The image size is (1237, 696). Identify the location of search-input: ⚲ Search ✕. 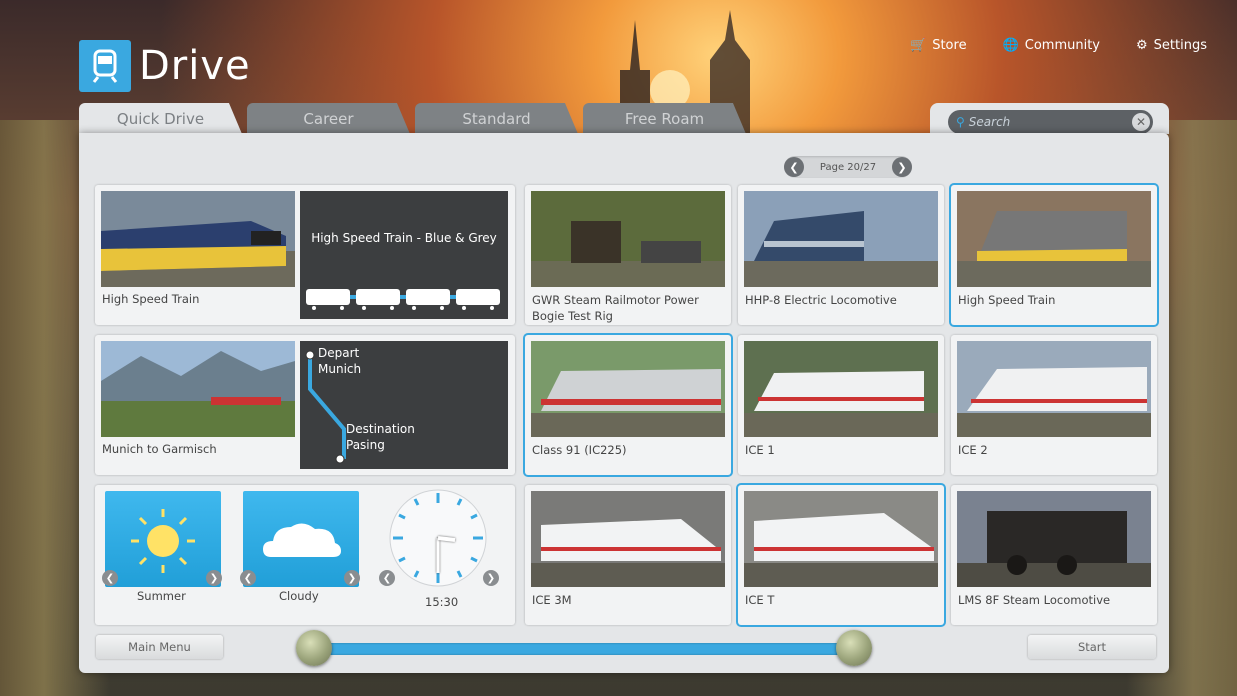
(1050, 122).